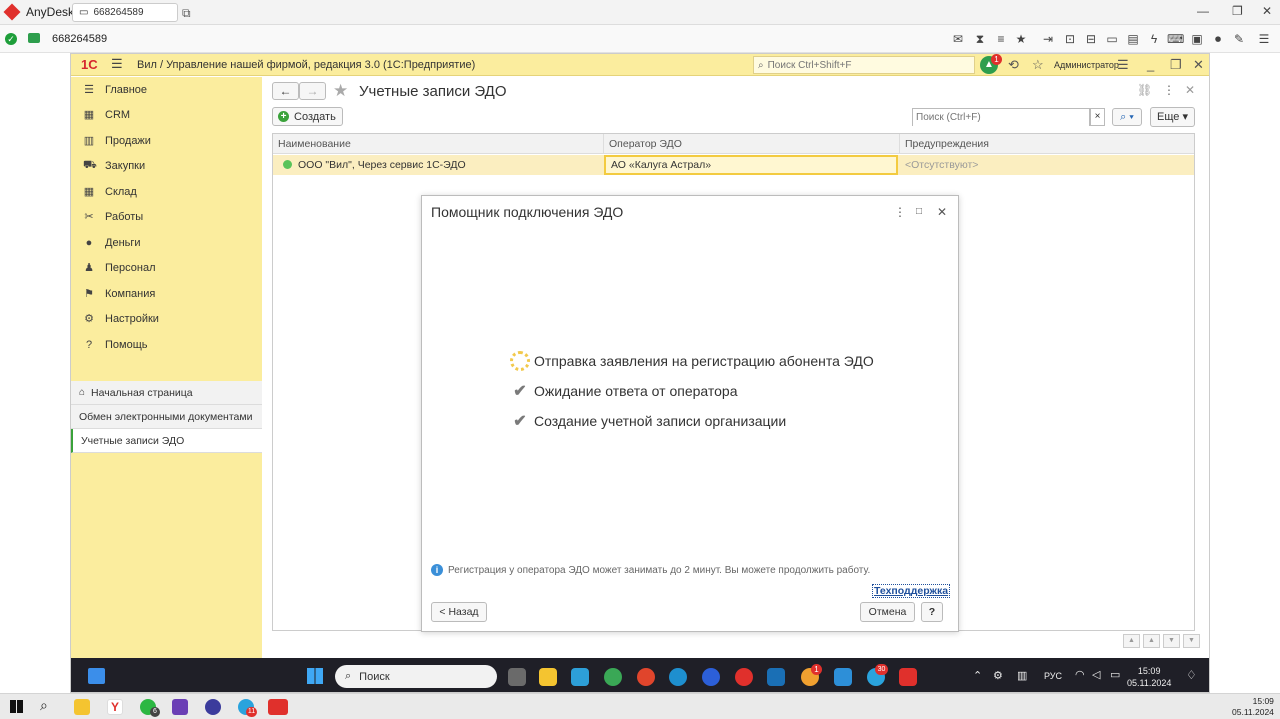 This screenshot has width=1280, height=719. Describe the element at coordinates (1171, 641) in the screenshot. I see `scroll-down-icon: ▼` at that location.